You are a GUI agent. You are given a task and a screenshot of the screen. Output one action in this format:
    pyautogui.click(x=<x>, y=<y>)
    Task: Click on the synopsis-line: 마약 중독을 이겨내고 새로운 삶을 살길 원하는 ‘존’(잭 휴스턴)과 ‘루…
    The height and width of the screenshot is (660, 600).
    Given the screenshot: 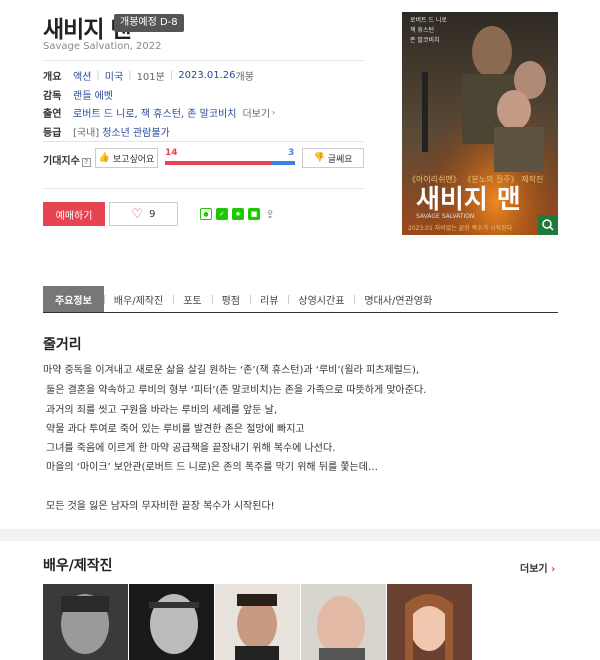 What is the action you would take?
    pyautogui.click(x=231, y=370)
    